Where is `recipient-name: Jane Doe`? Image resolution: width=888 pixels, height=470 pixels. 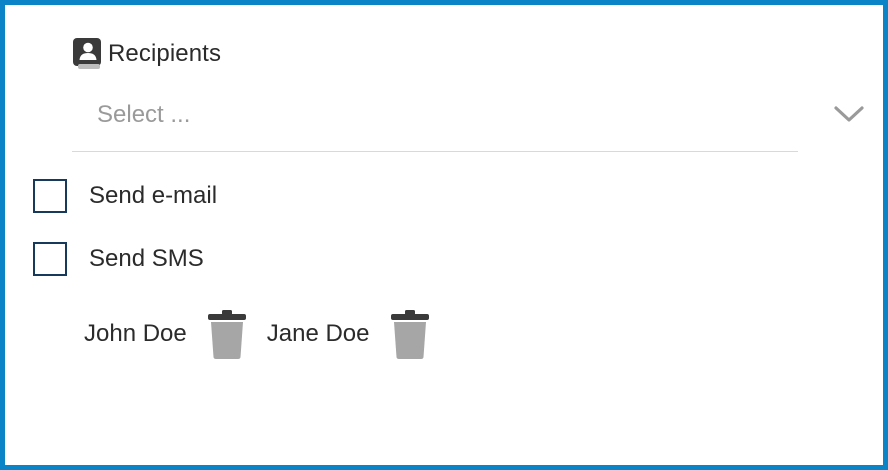
recipient-name: Jane Doe is located at coordinates (318, 333).